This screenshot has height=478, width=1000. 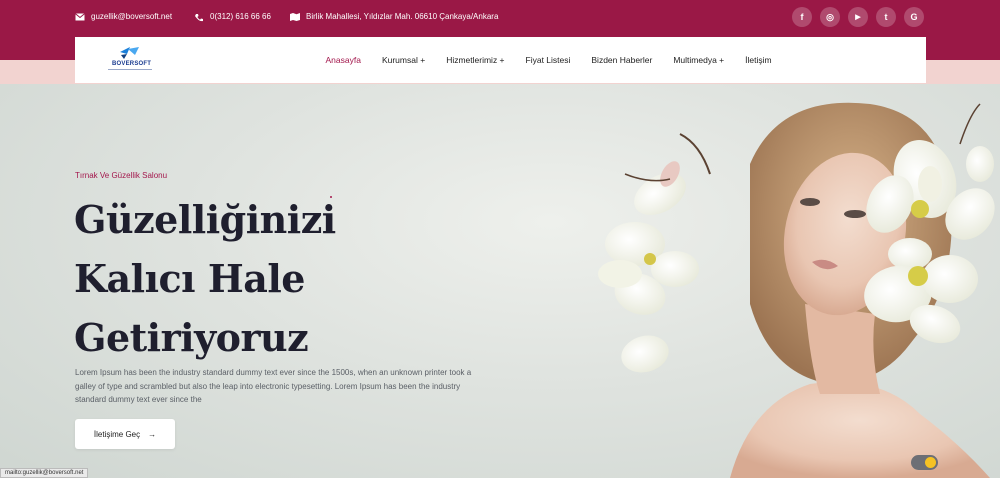 I want to click on email-text: guzellik@boversoft.net, so click(x=132, y=16).